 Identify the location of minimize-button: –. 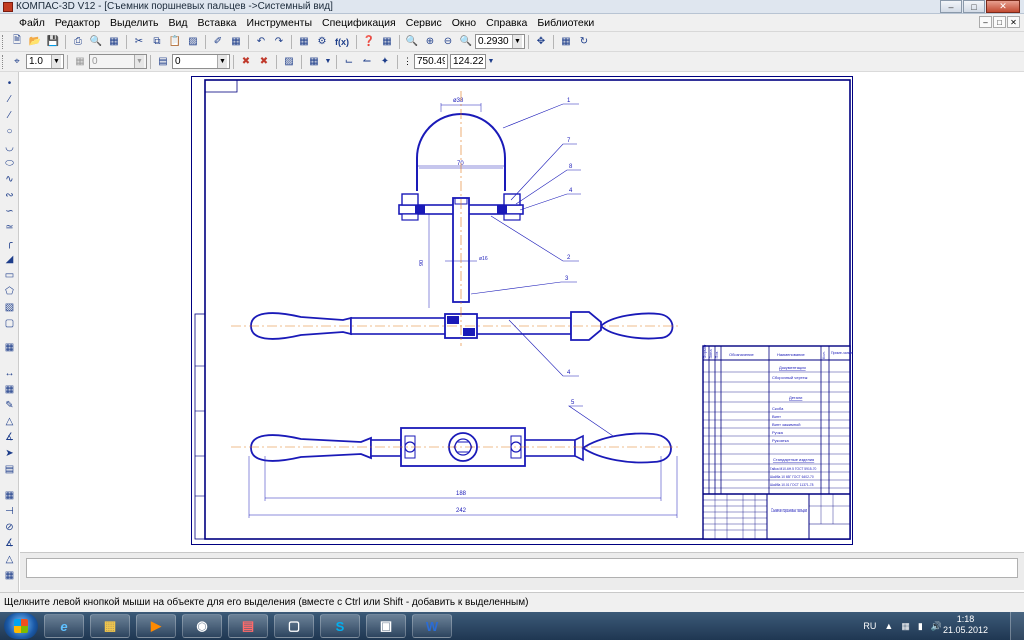
(951, 6).